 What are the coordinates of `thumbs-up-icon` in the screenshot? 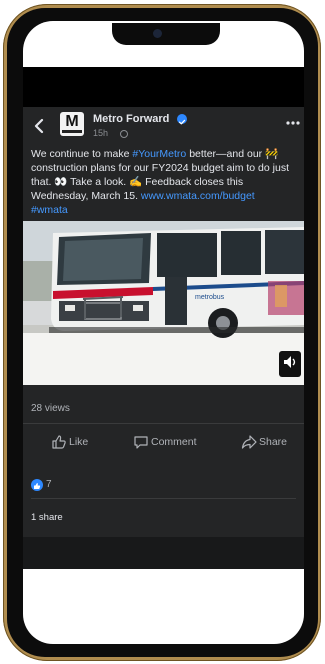 It's located at (59, 442).